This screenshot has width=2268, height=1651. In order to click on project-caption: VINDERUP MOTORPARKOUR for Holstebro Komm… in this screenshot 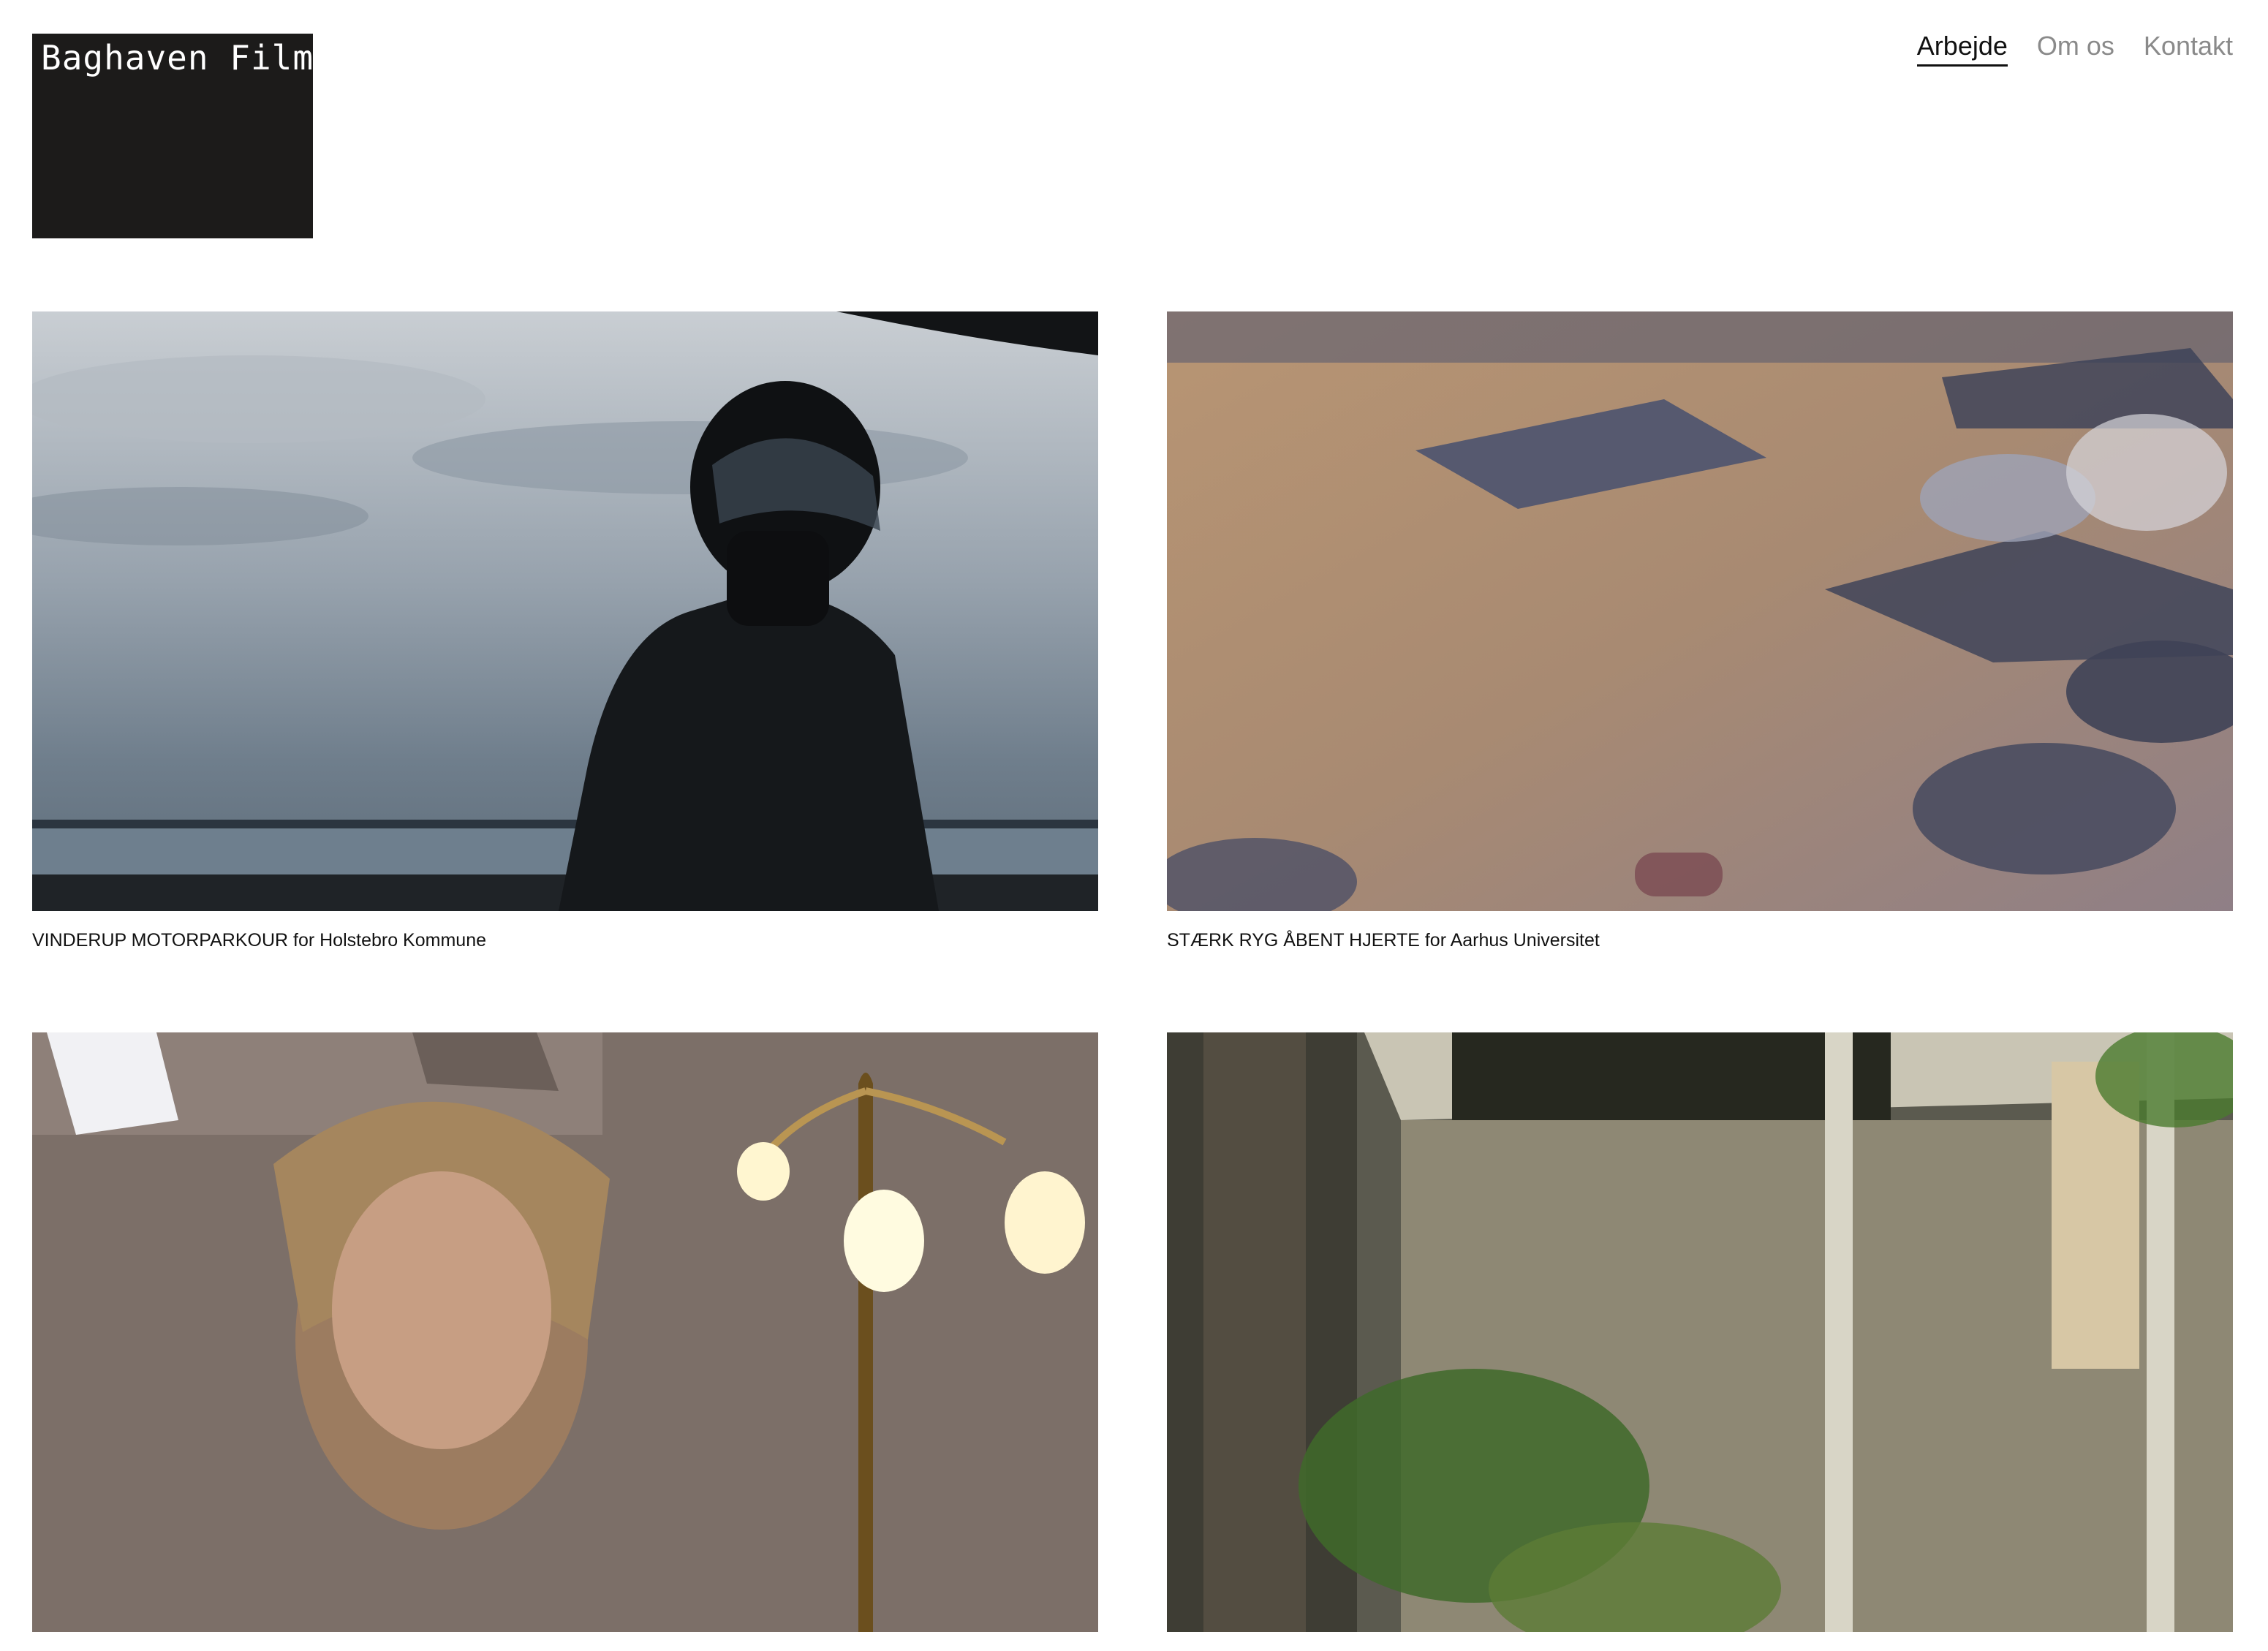, I will do `click(259, 940)`.